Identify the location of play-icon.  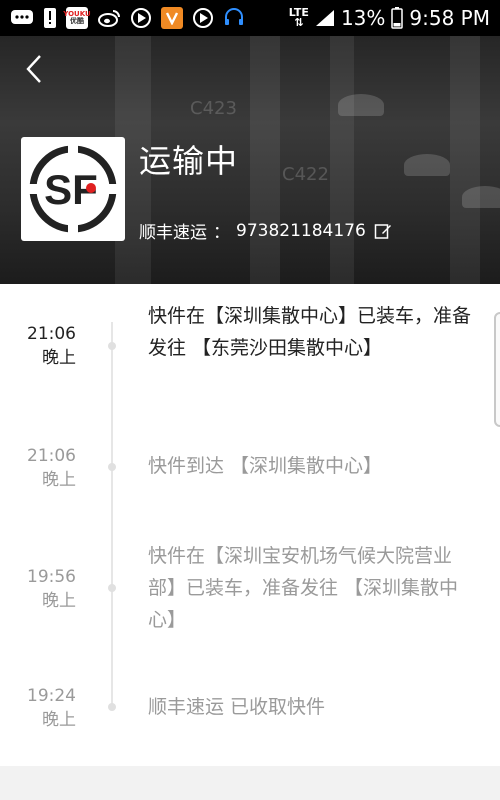
(141, 18).